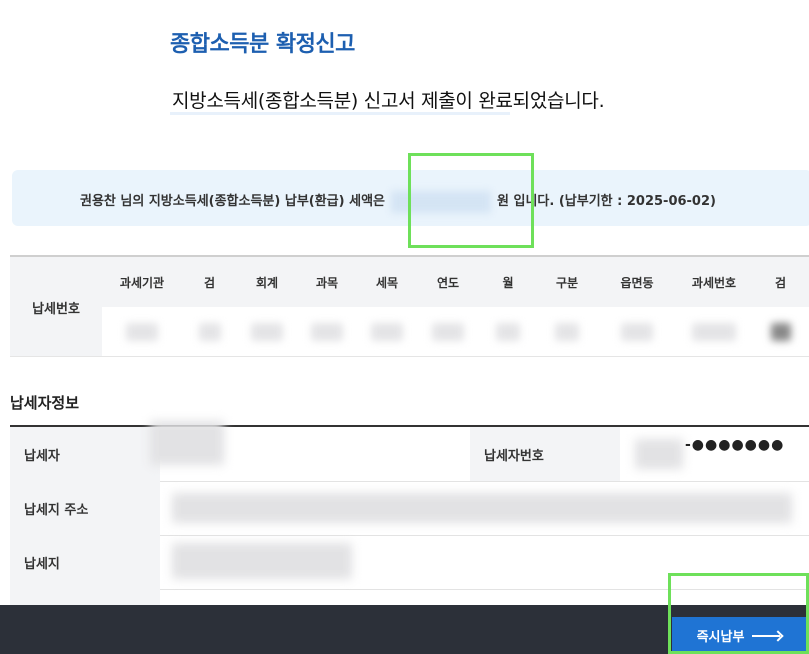 The image size is (809, 654). What do you see at coordinates (659, 454) in the screenshot?
I see `taxpayer-number-redacted` at bounding box center [659, 454].